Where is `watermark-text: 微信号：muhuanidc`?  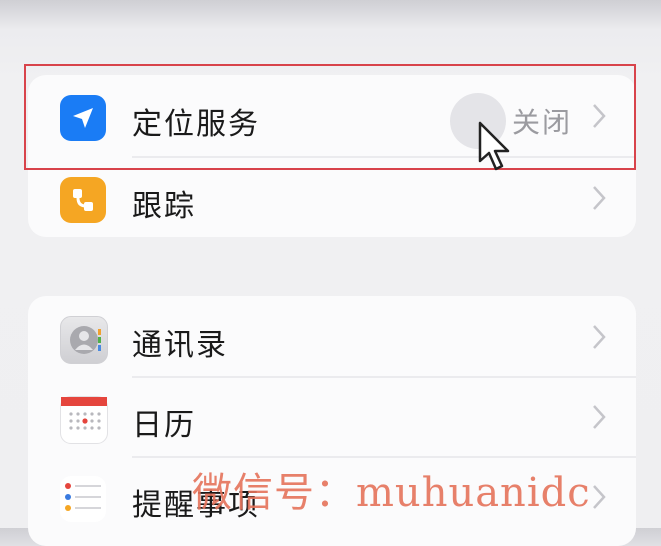 watermark-text: 微信号：muhuanidc is located at coordinates (391, 493).